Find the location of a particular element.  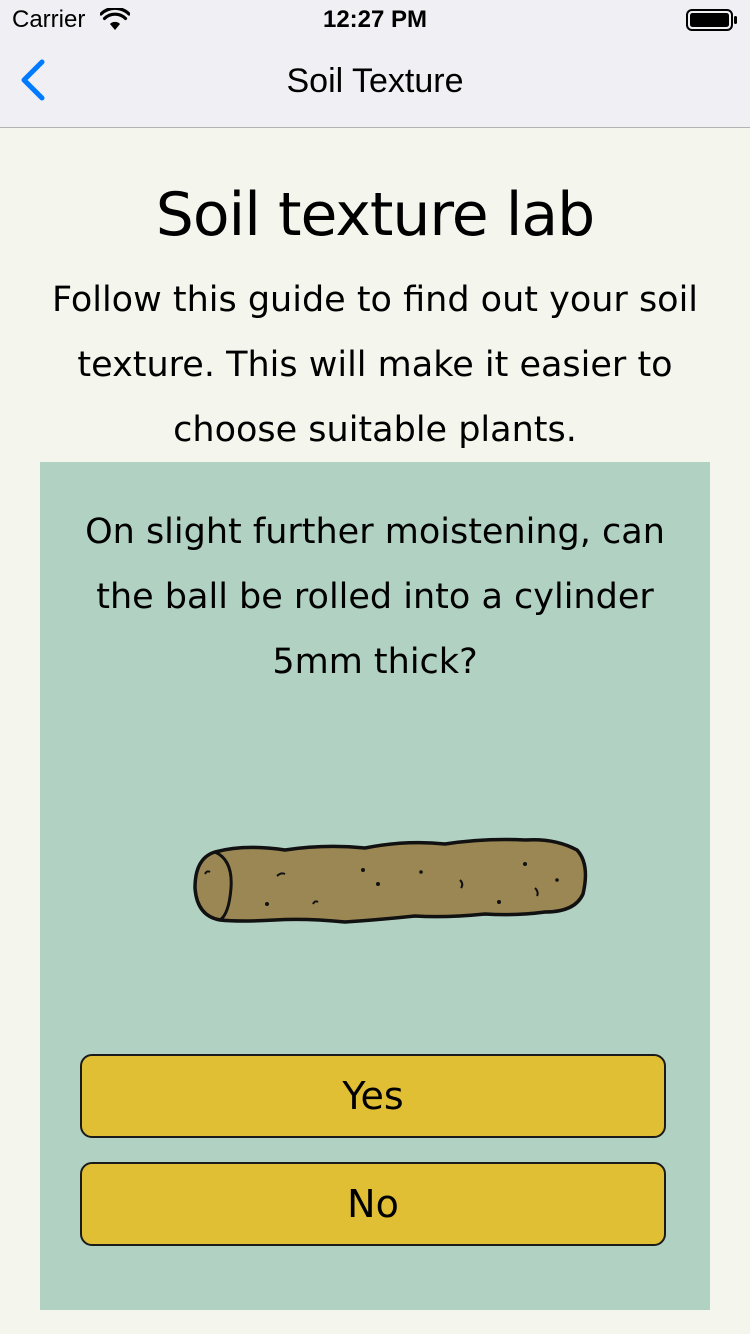

battery-icon is located at coordinates (711, 20).